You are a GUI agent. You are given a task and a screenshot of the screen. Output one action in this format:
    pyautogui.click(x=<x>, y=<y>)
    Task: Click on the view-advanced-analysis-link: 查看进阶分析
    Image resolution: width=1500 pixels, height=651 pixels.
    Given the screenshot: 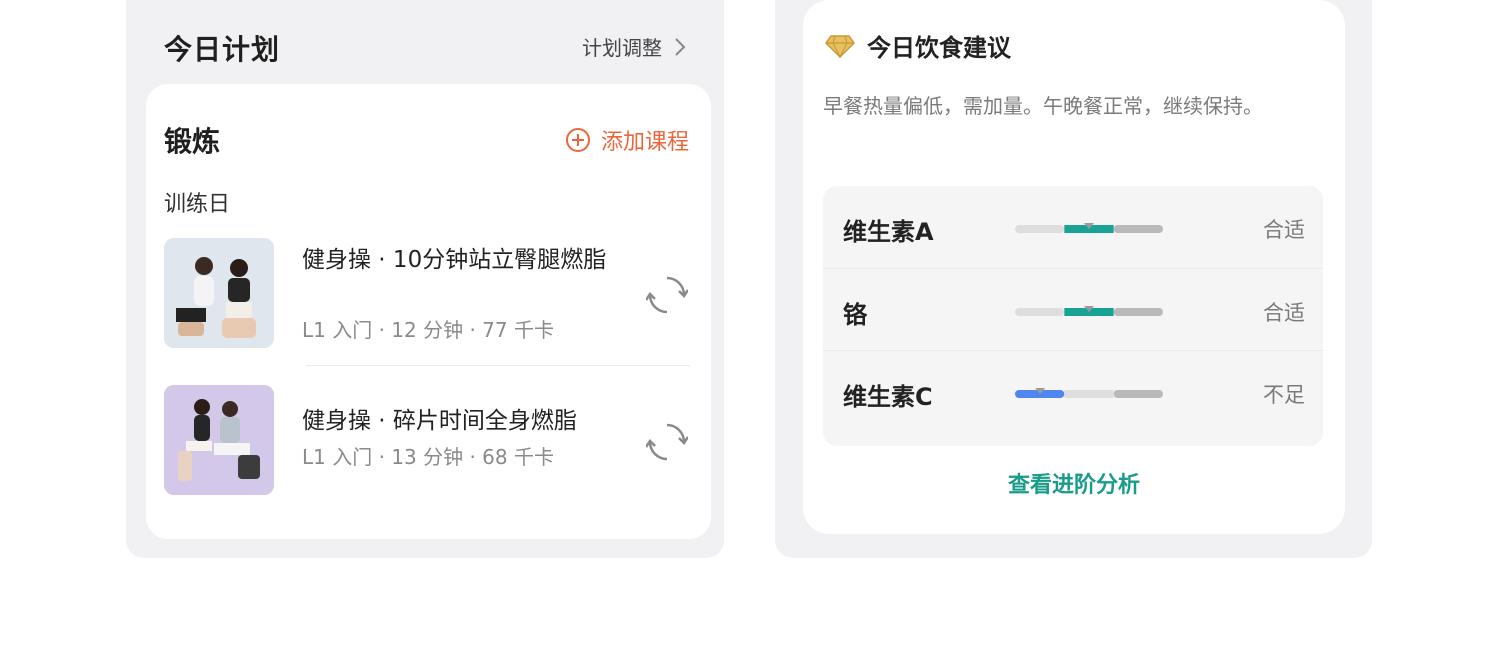 What is the action you would take?
    pyautogui.click(x=1074, y=483)
    